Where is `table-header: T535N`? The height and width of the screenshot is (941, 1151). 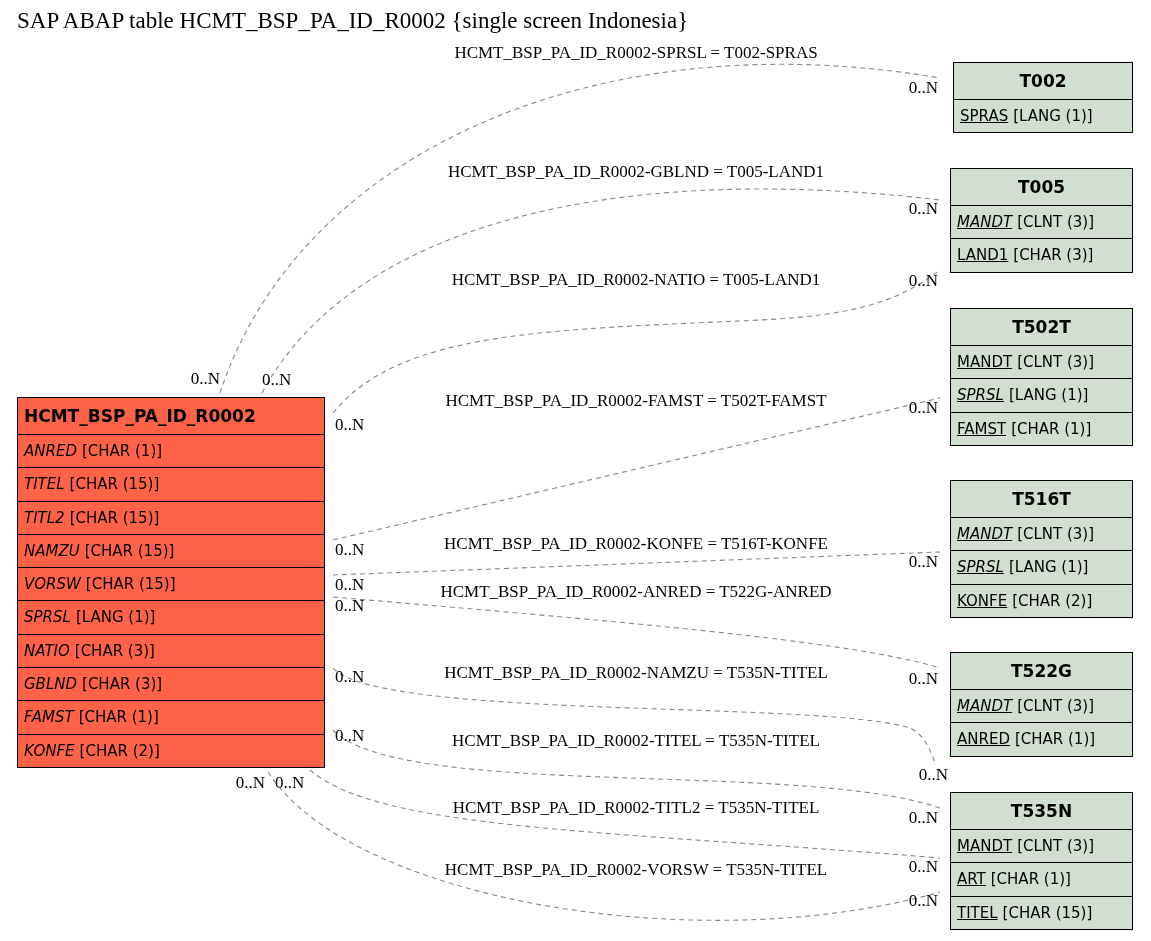
table-header: T535N is located at coordinates (1041, 811).